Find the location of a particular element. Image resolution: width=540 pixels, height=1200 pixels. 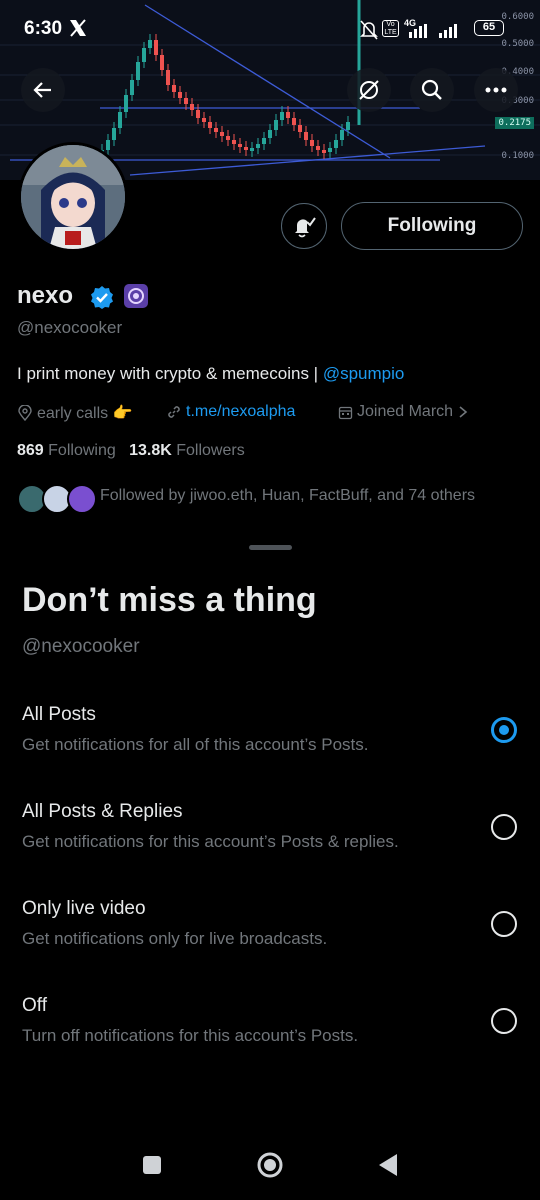

following-label: Following is located at coordinates (82, 450).